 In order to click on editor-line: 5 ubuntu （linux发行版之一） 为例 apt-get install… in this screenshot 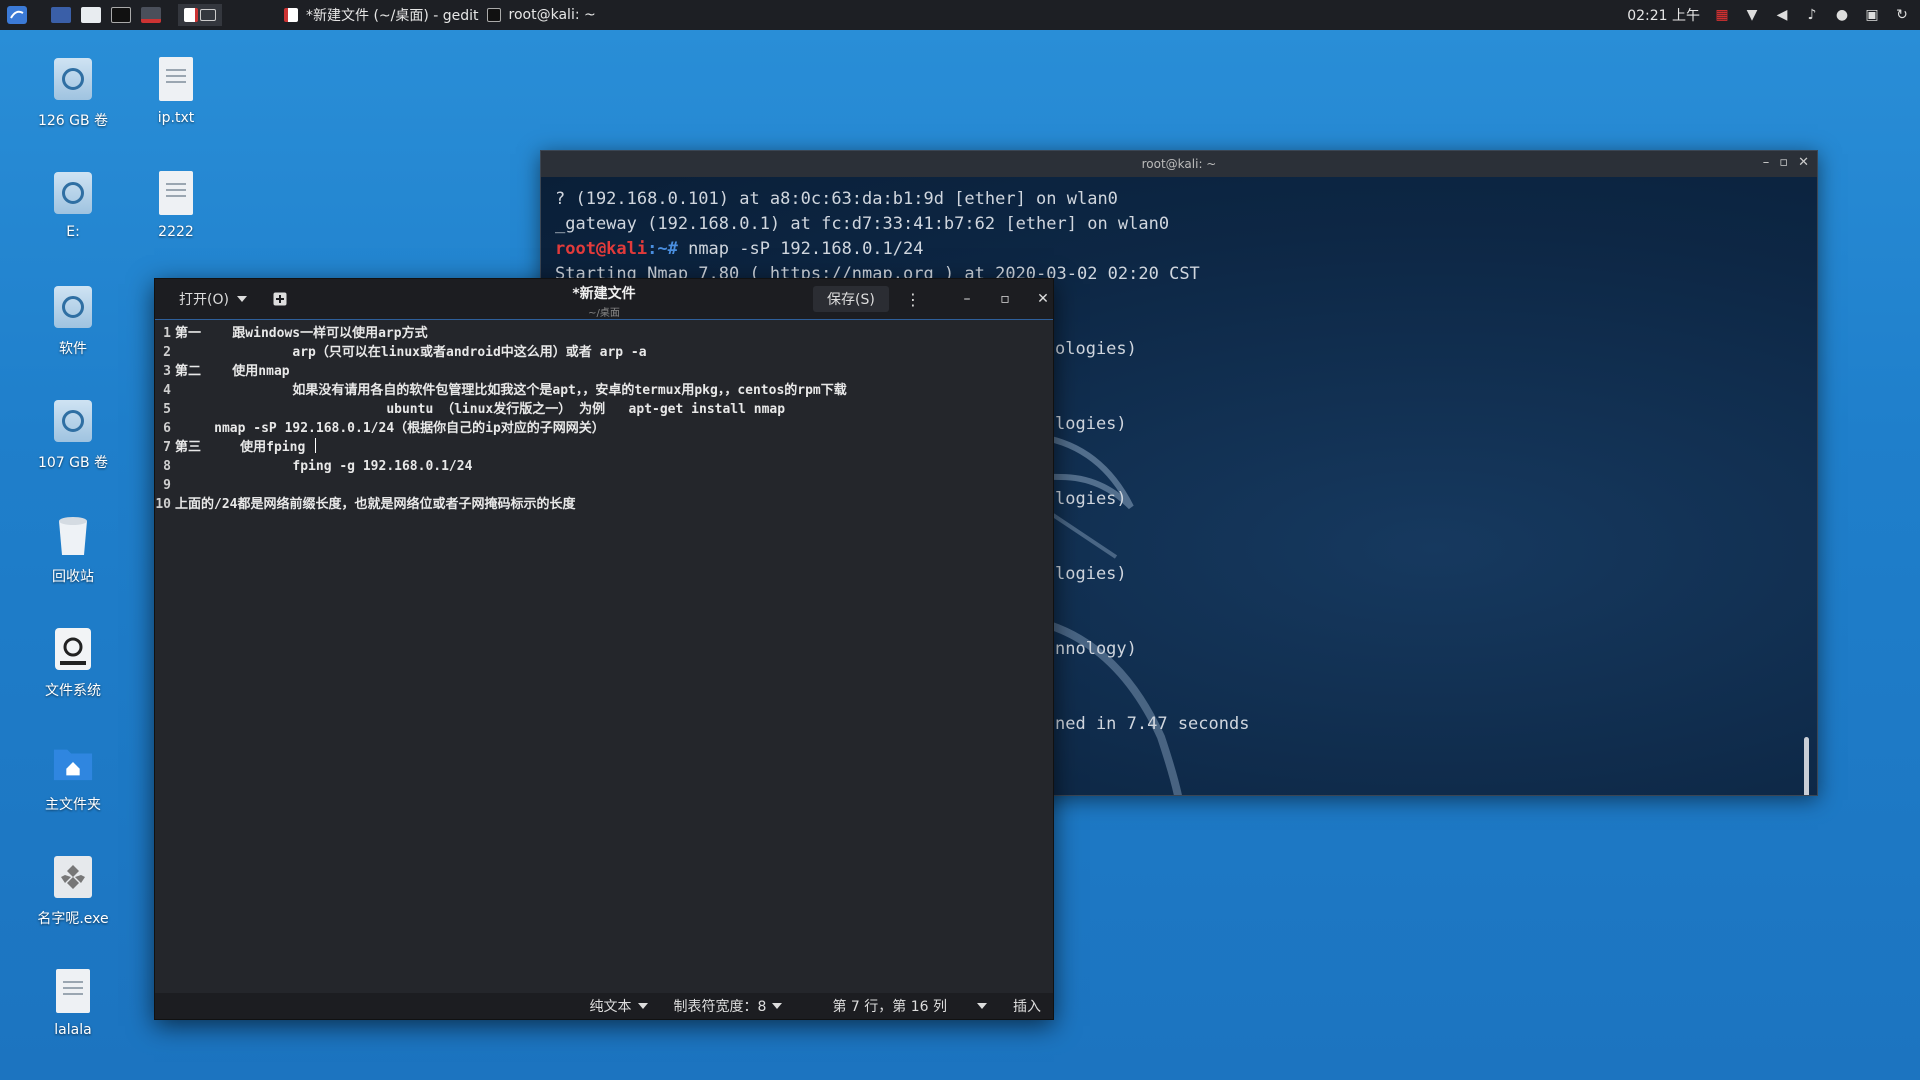, I will do `click(604, 409)`.